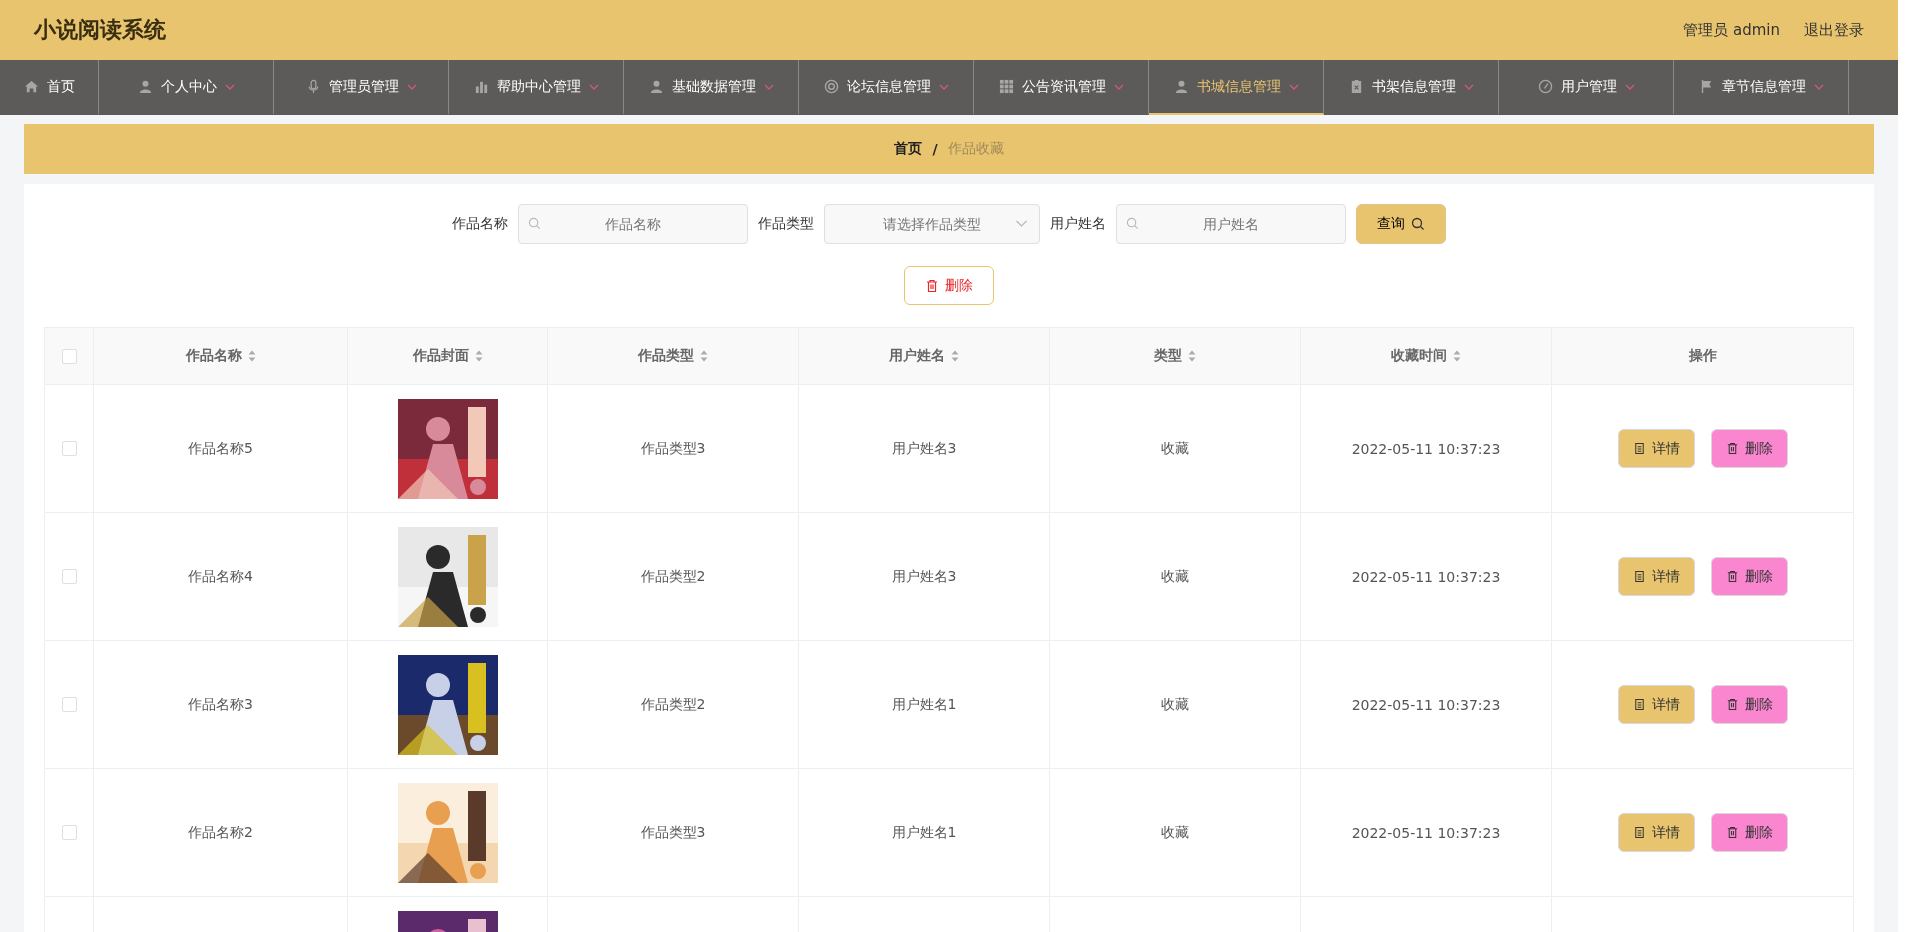 This screenshot has width=1912, height=932. I want to click on table-cell: 作品名称4, so click(220, 576).